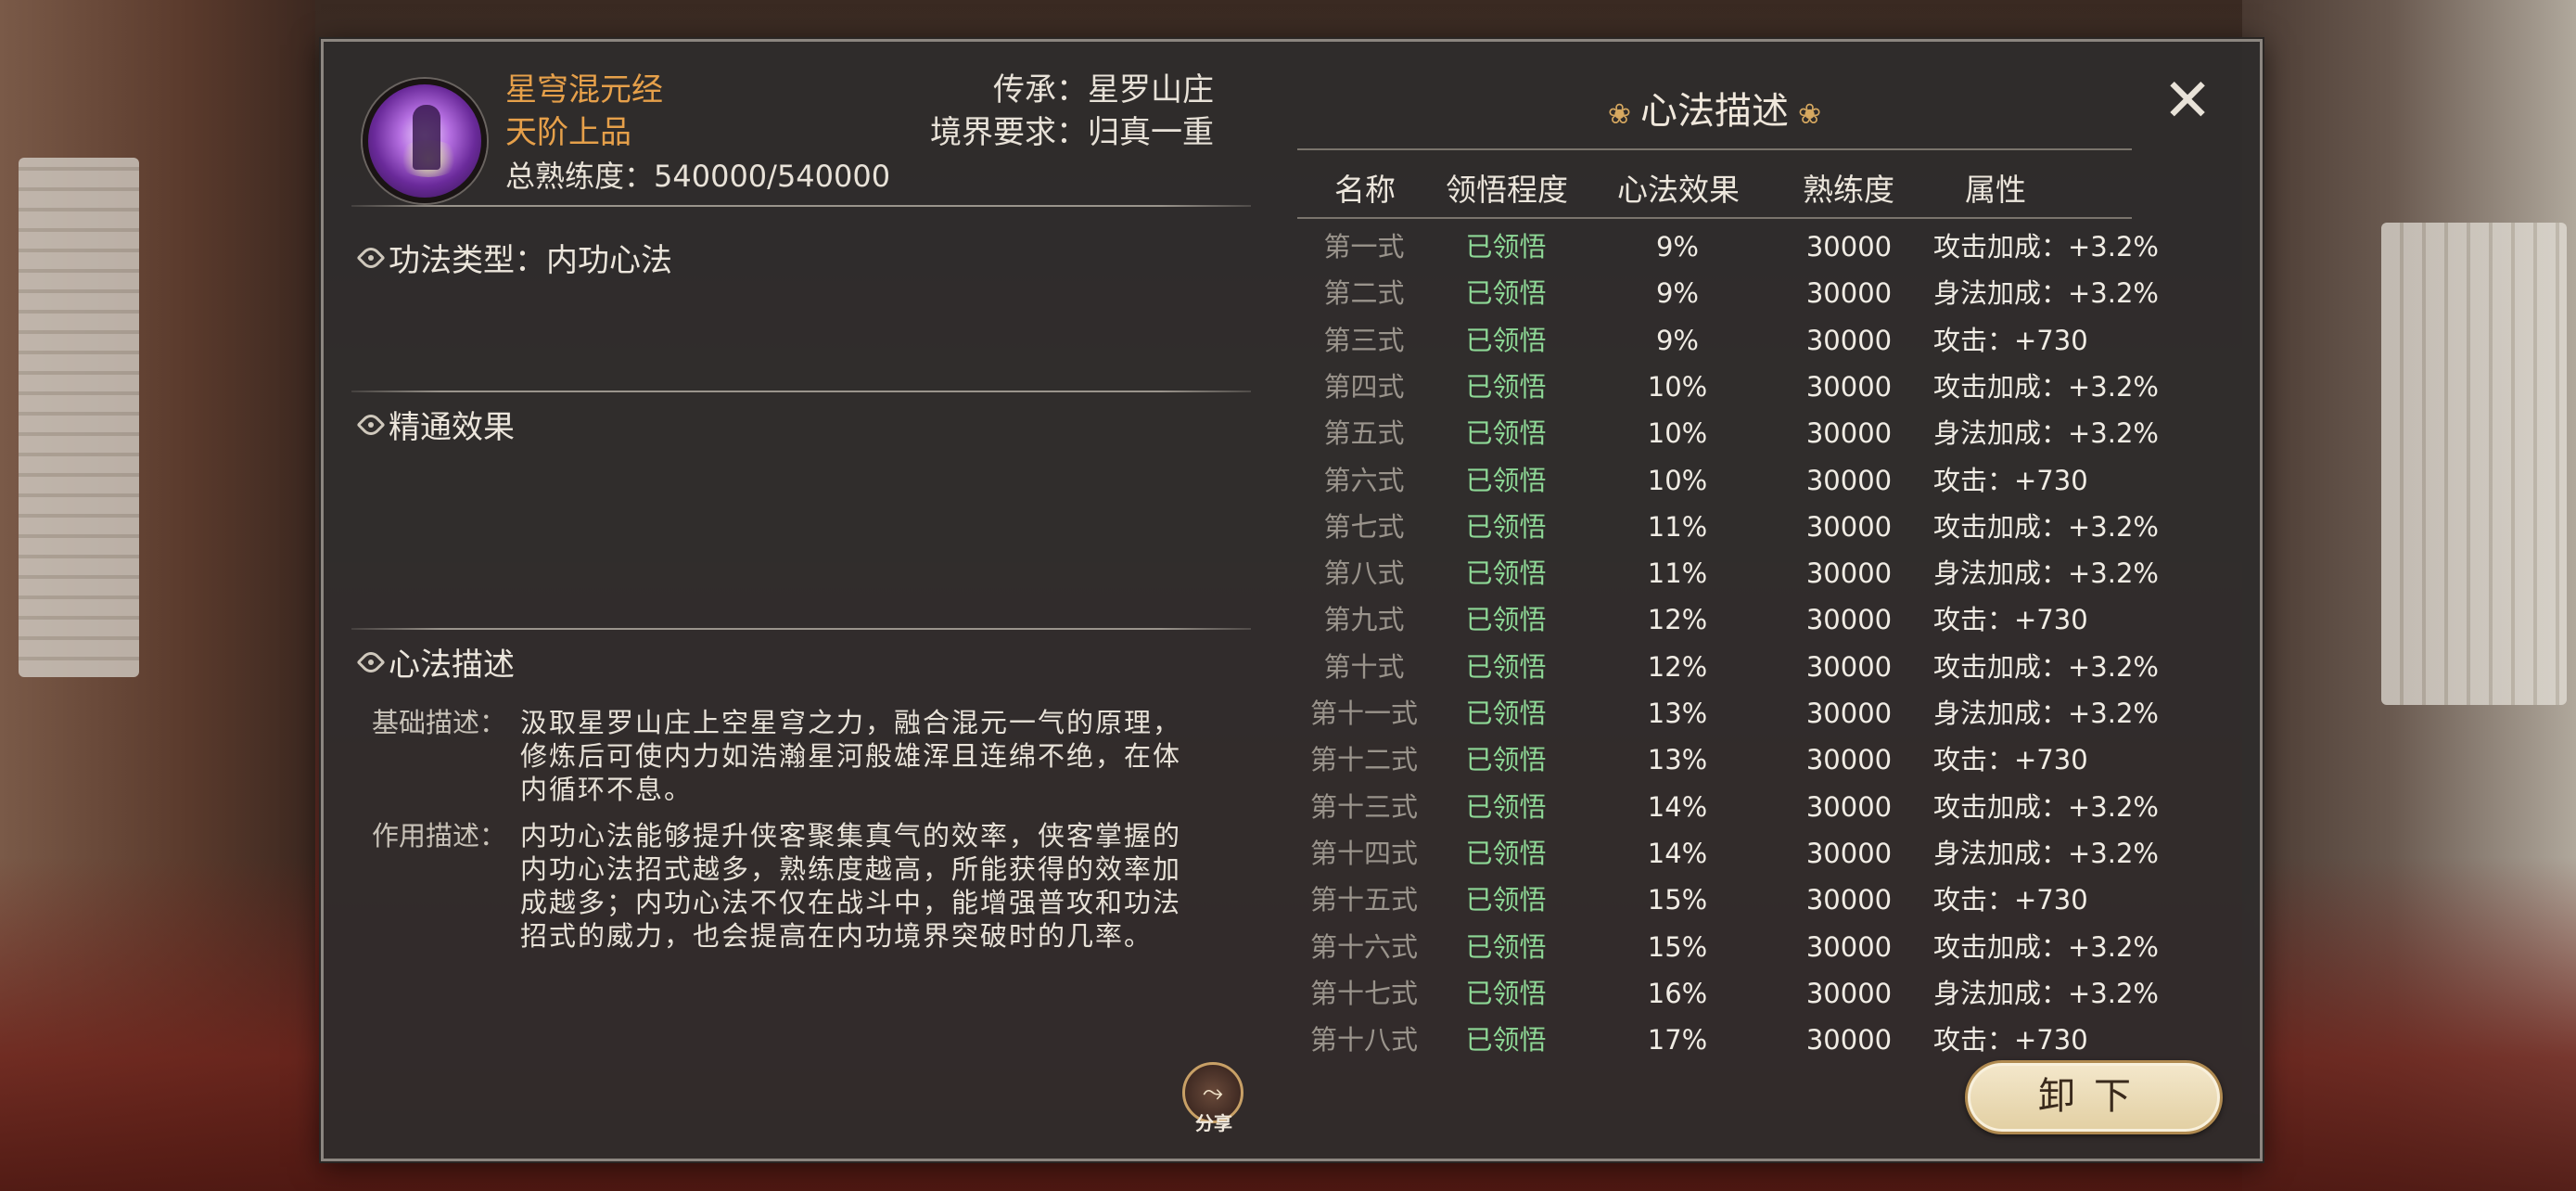 Image resolution: width=2576 pixels, height=1191 pixels. I want to click on table-header: 名称 领悟程度 心法效果 熟练度 属性, so click(1714, 183).